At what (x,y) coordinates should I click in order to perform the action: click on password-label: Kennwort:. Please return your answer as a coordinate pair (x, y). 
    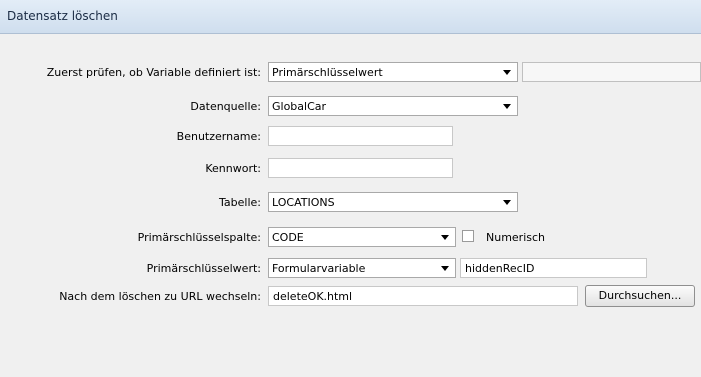
    Looking at the image, I should click on (233, 168).